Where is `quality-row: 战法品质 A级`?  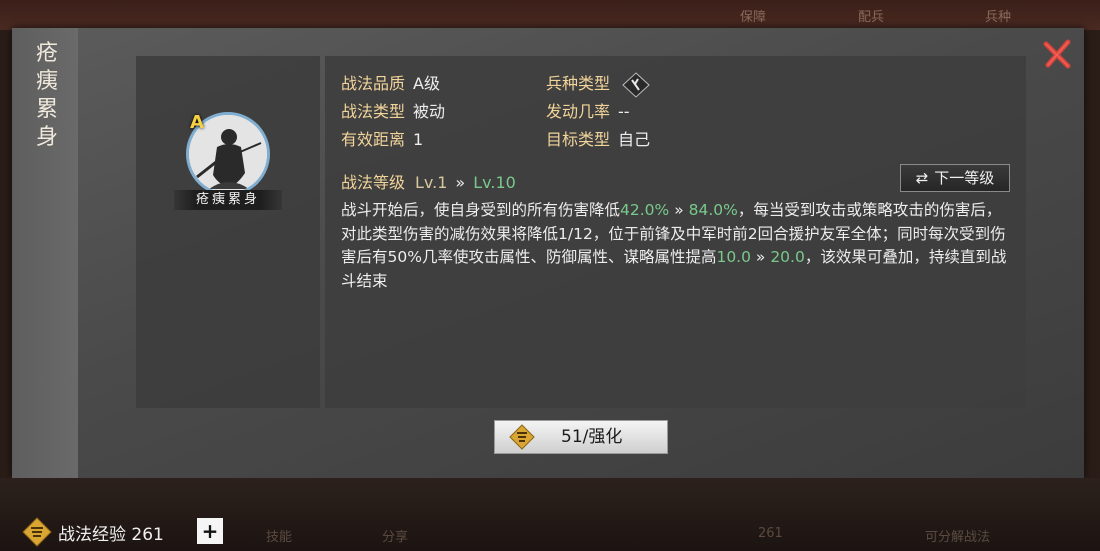
quality-row: 战法品质 A级 is located at coordinates (390, 82).